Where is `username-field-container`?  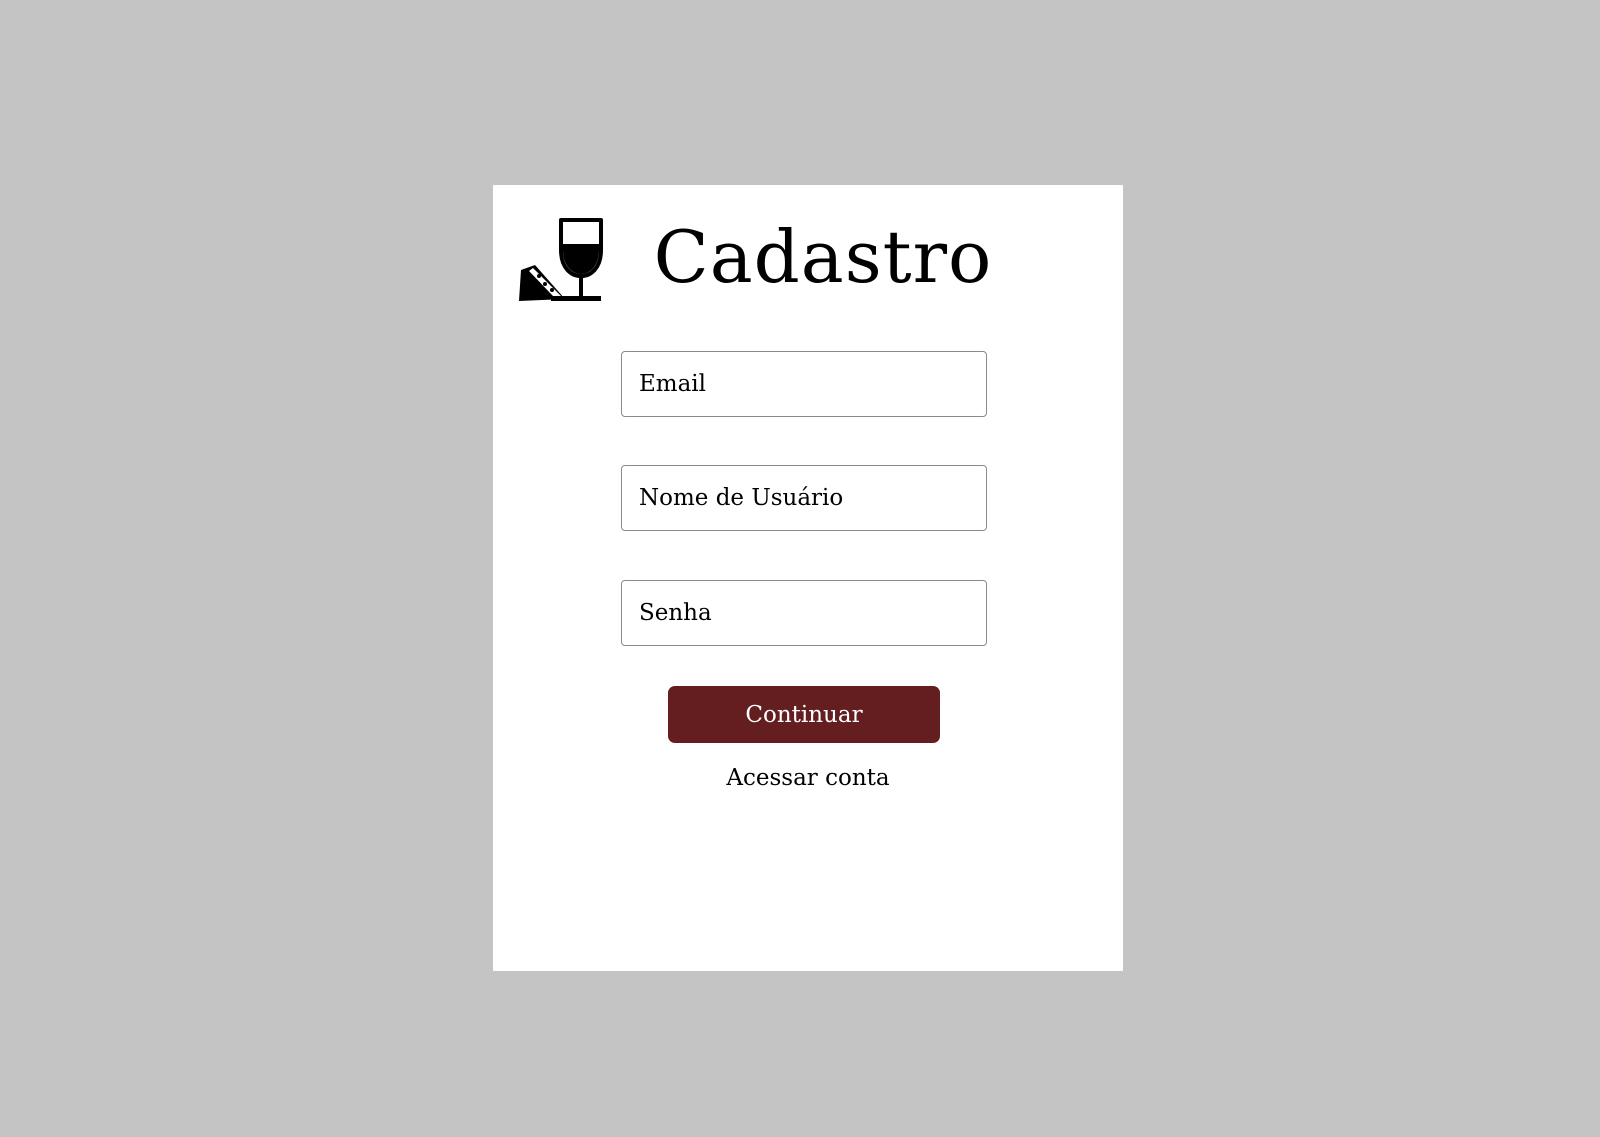
username-field-container is located at coordinates (804, 498).